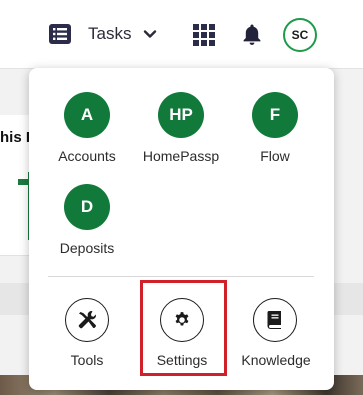 This screenshot has height=395, width=363. I want to click on app-flow-label: Flow, so click(275, 156).